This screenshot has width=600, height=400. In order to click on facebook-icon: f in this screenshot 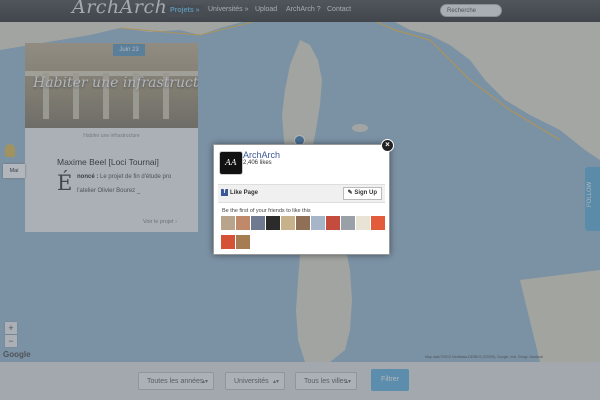, I will do `click(224, 192)`.